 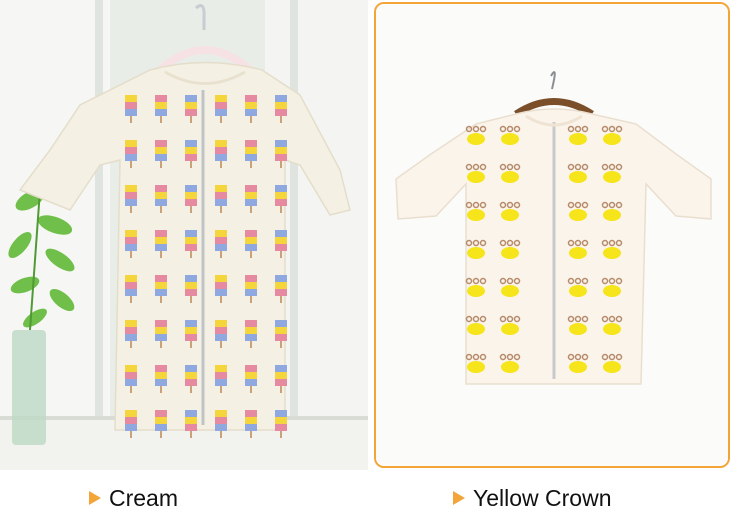 I want to click on caption-text: Yellow Crown, so click(x=542, y=497).